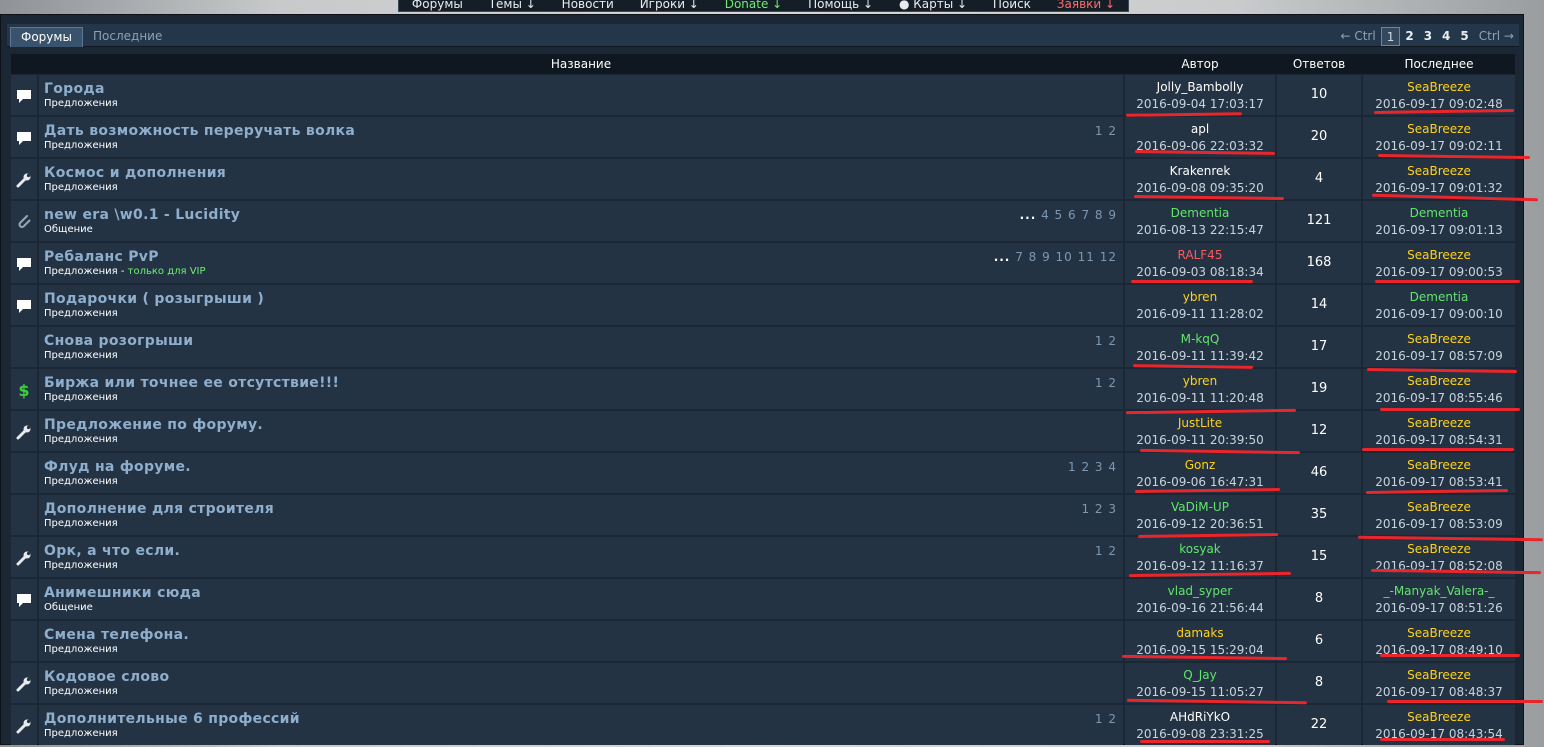  What do you see at coordinates (669, 5) in the screenshot?
I see `nav-item: Игроки ↓` at bounding box center [669, 5].